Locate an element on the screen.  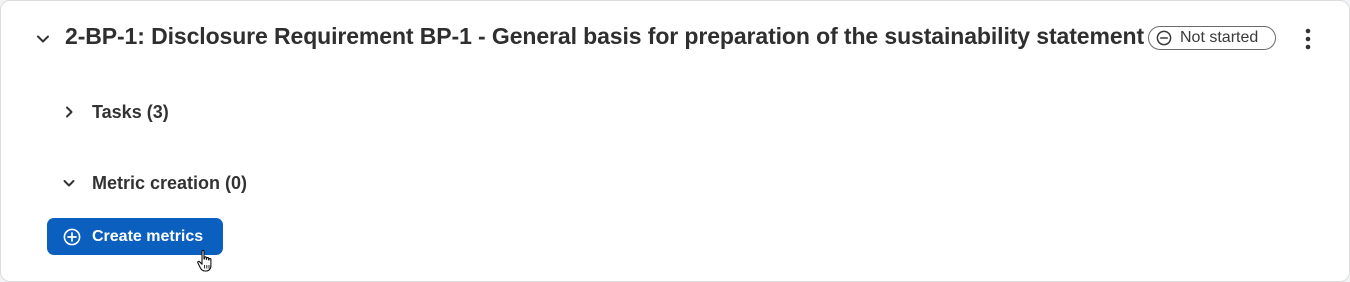
metric-creation-collapse-button is located at coordinates (69, 183).